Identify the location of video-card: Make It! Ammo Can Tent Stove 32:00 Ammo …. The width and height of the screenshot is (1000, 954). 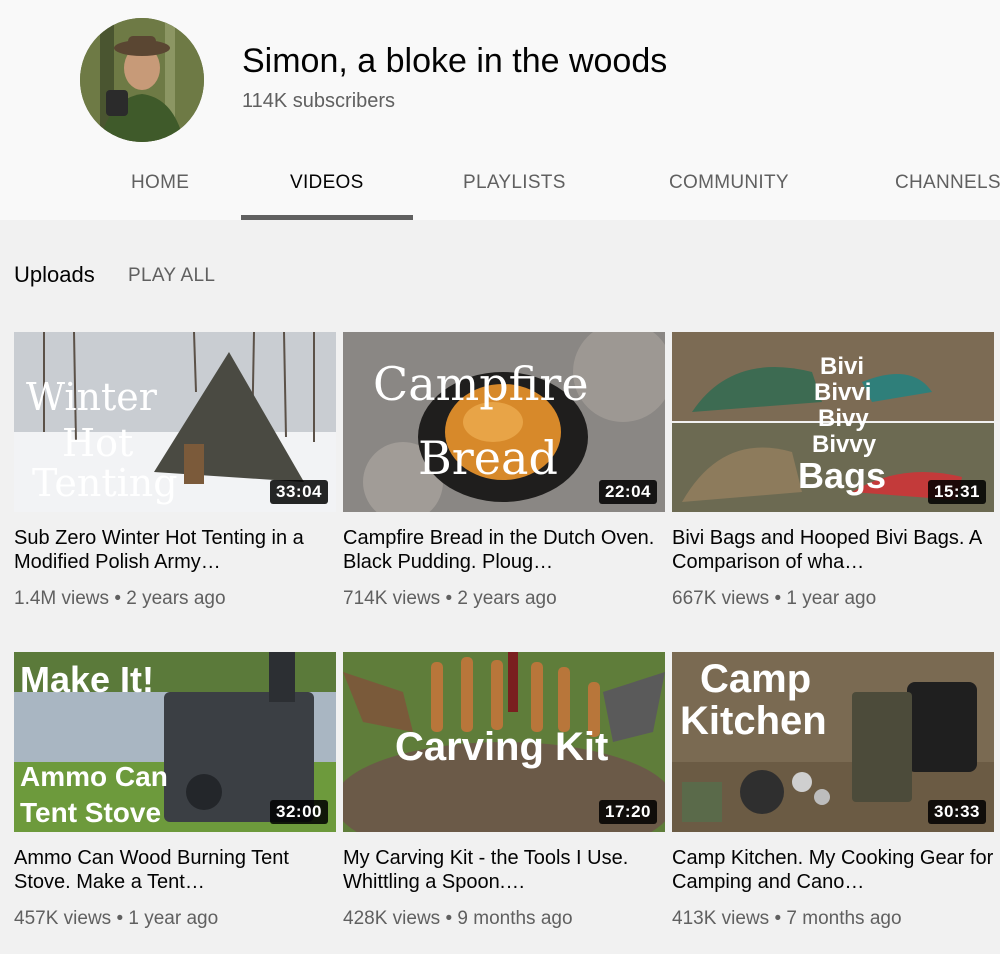
(175, 791).